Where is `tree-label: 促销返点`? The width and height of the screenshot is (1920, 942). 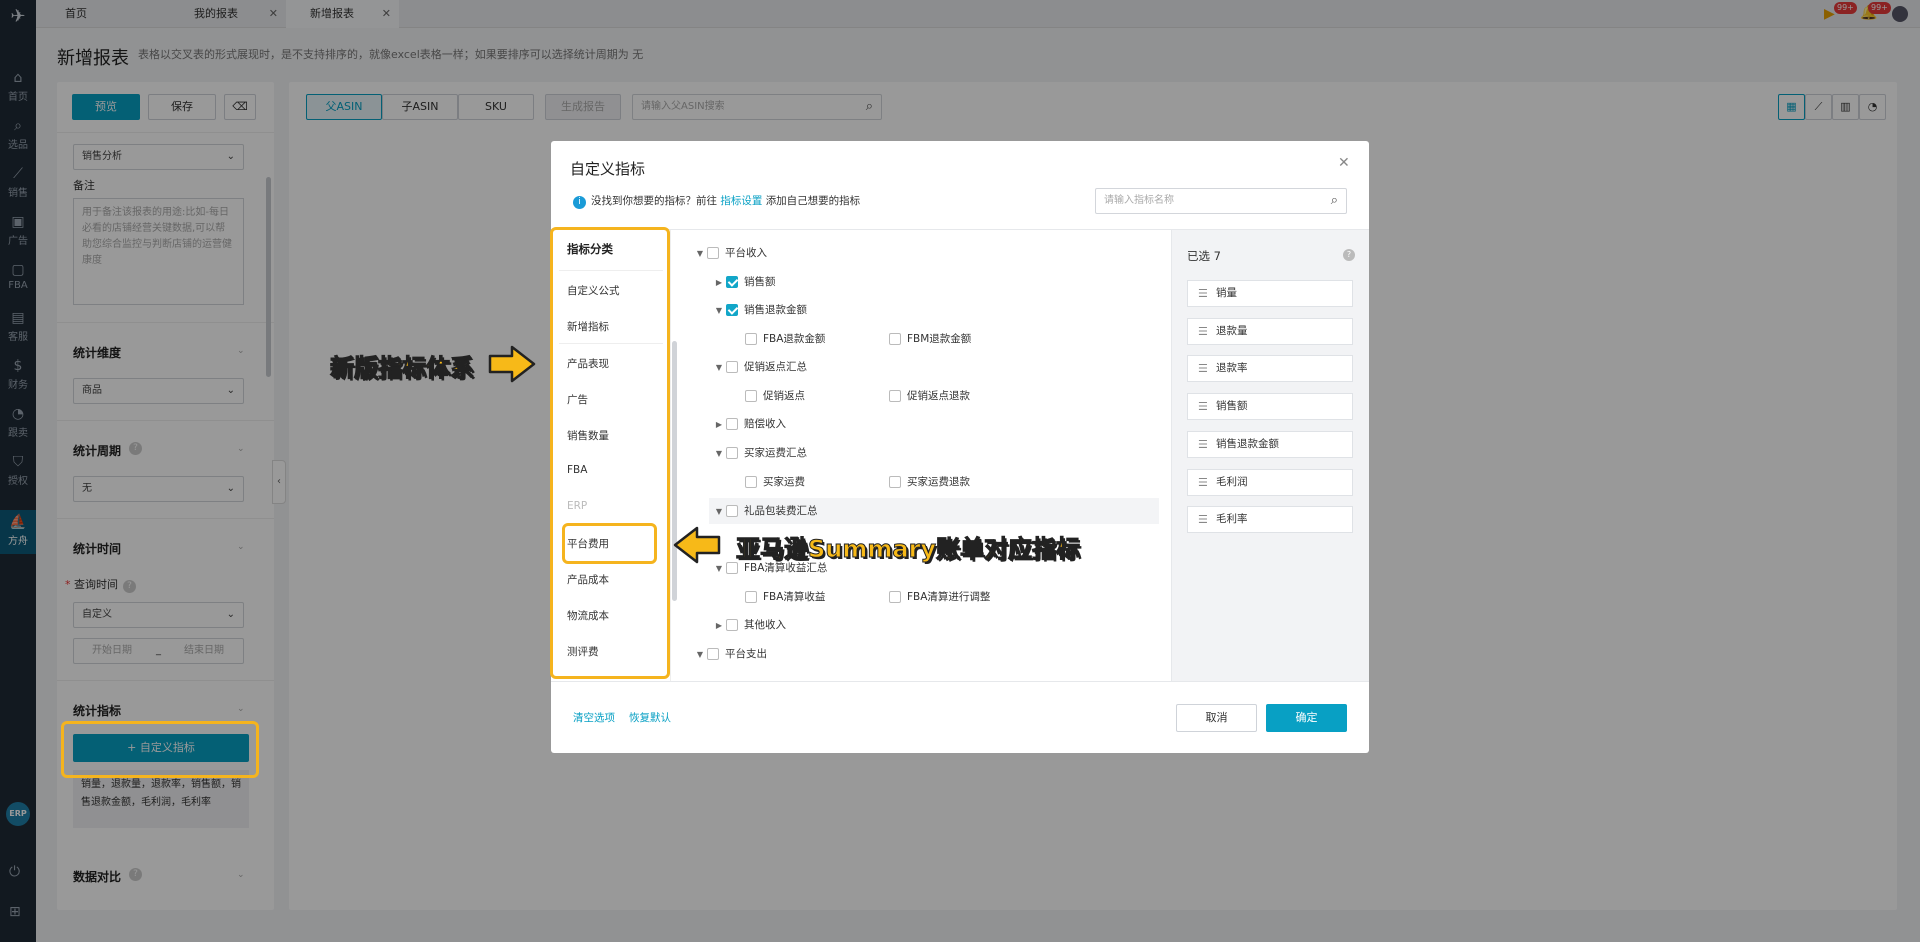 tree-label: 促销返点 is located at coordinates (784, 396).